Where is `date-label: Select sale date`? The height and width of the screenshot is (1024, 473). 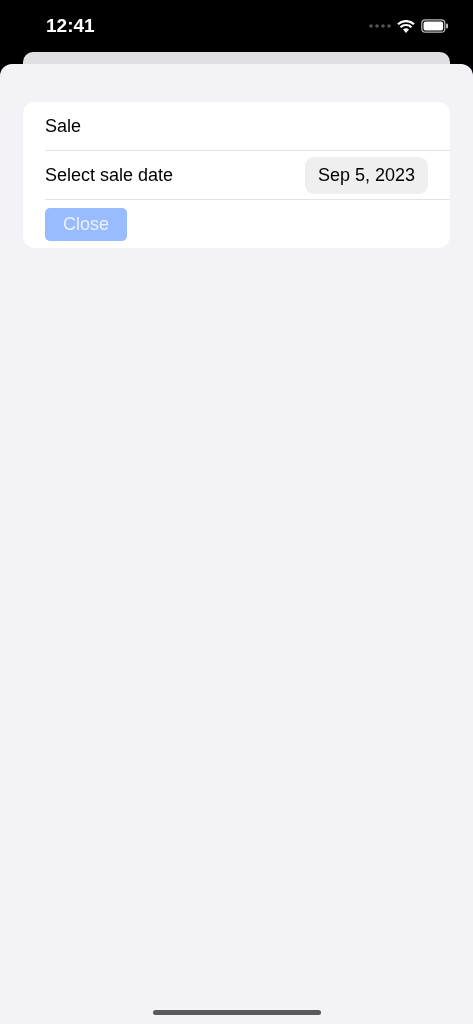 date-label: Select sale date is located at coordinates (109, 175).